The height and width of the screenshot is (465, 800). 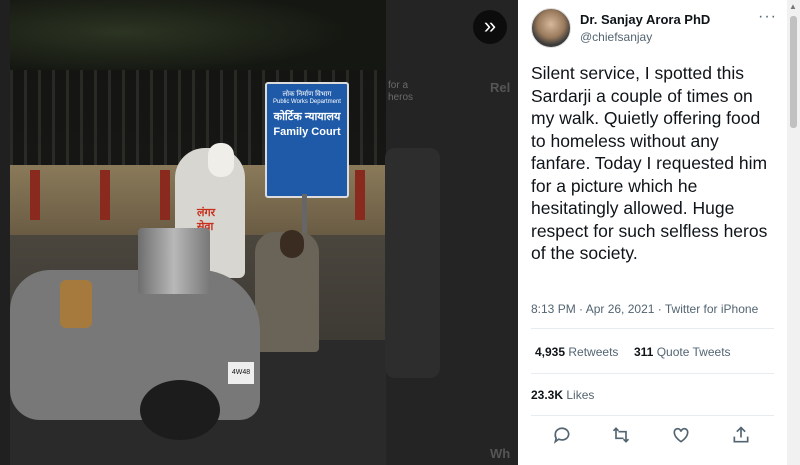 I want to click on likes-label: Likes, so click(x=580, y=395).